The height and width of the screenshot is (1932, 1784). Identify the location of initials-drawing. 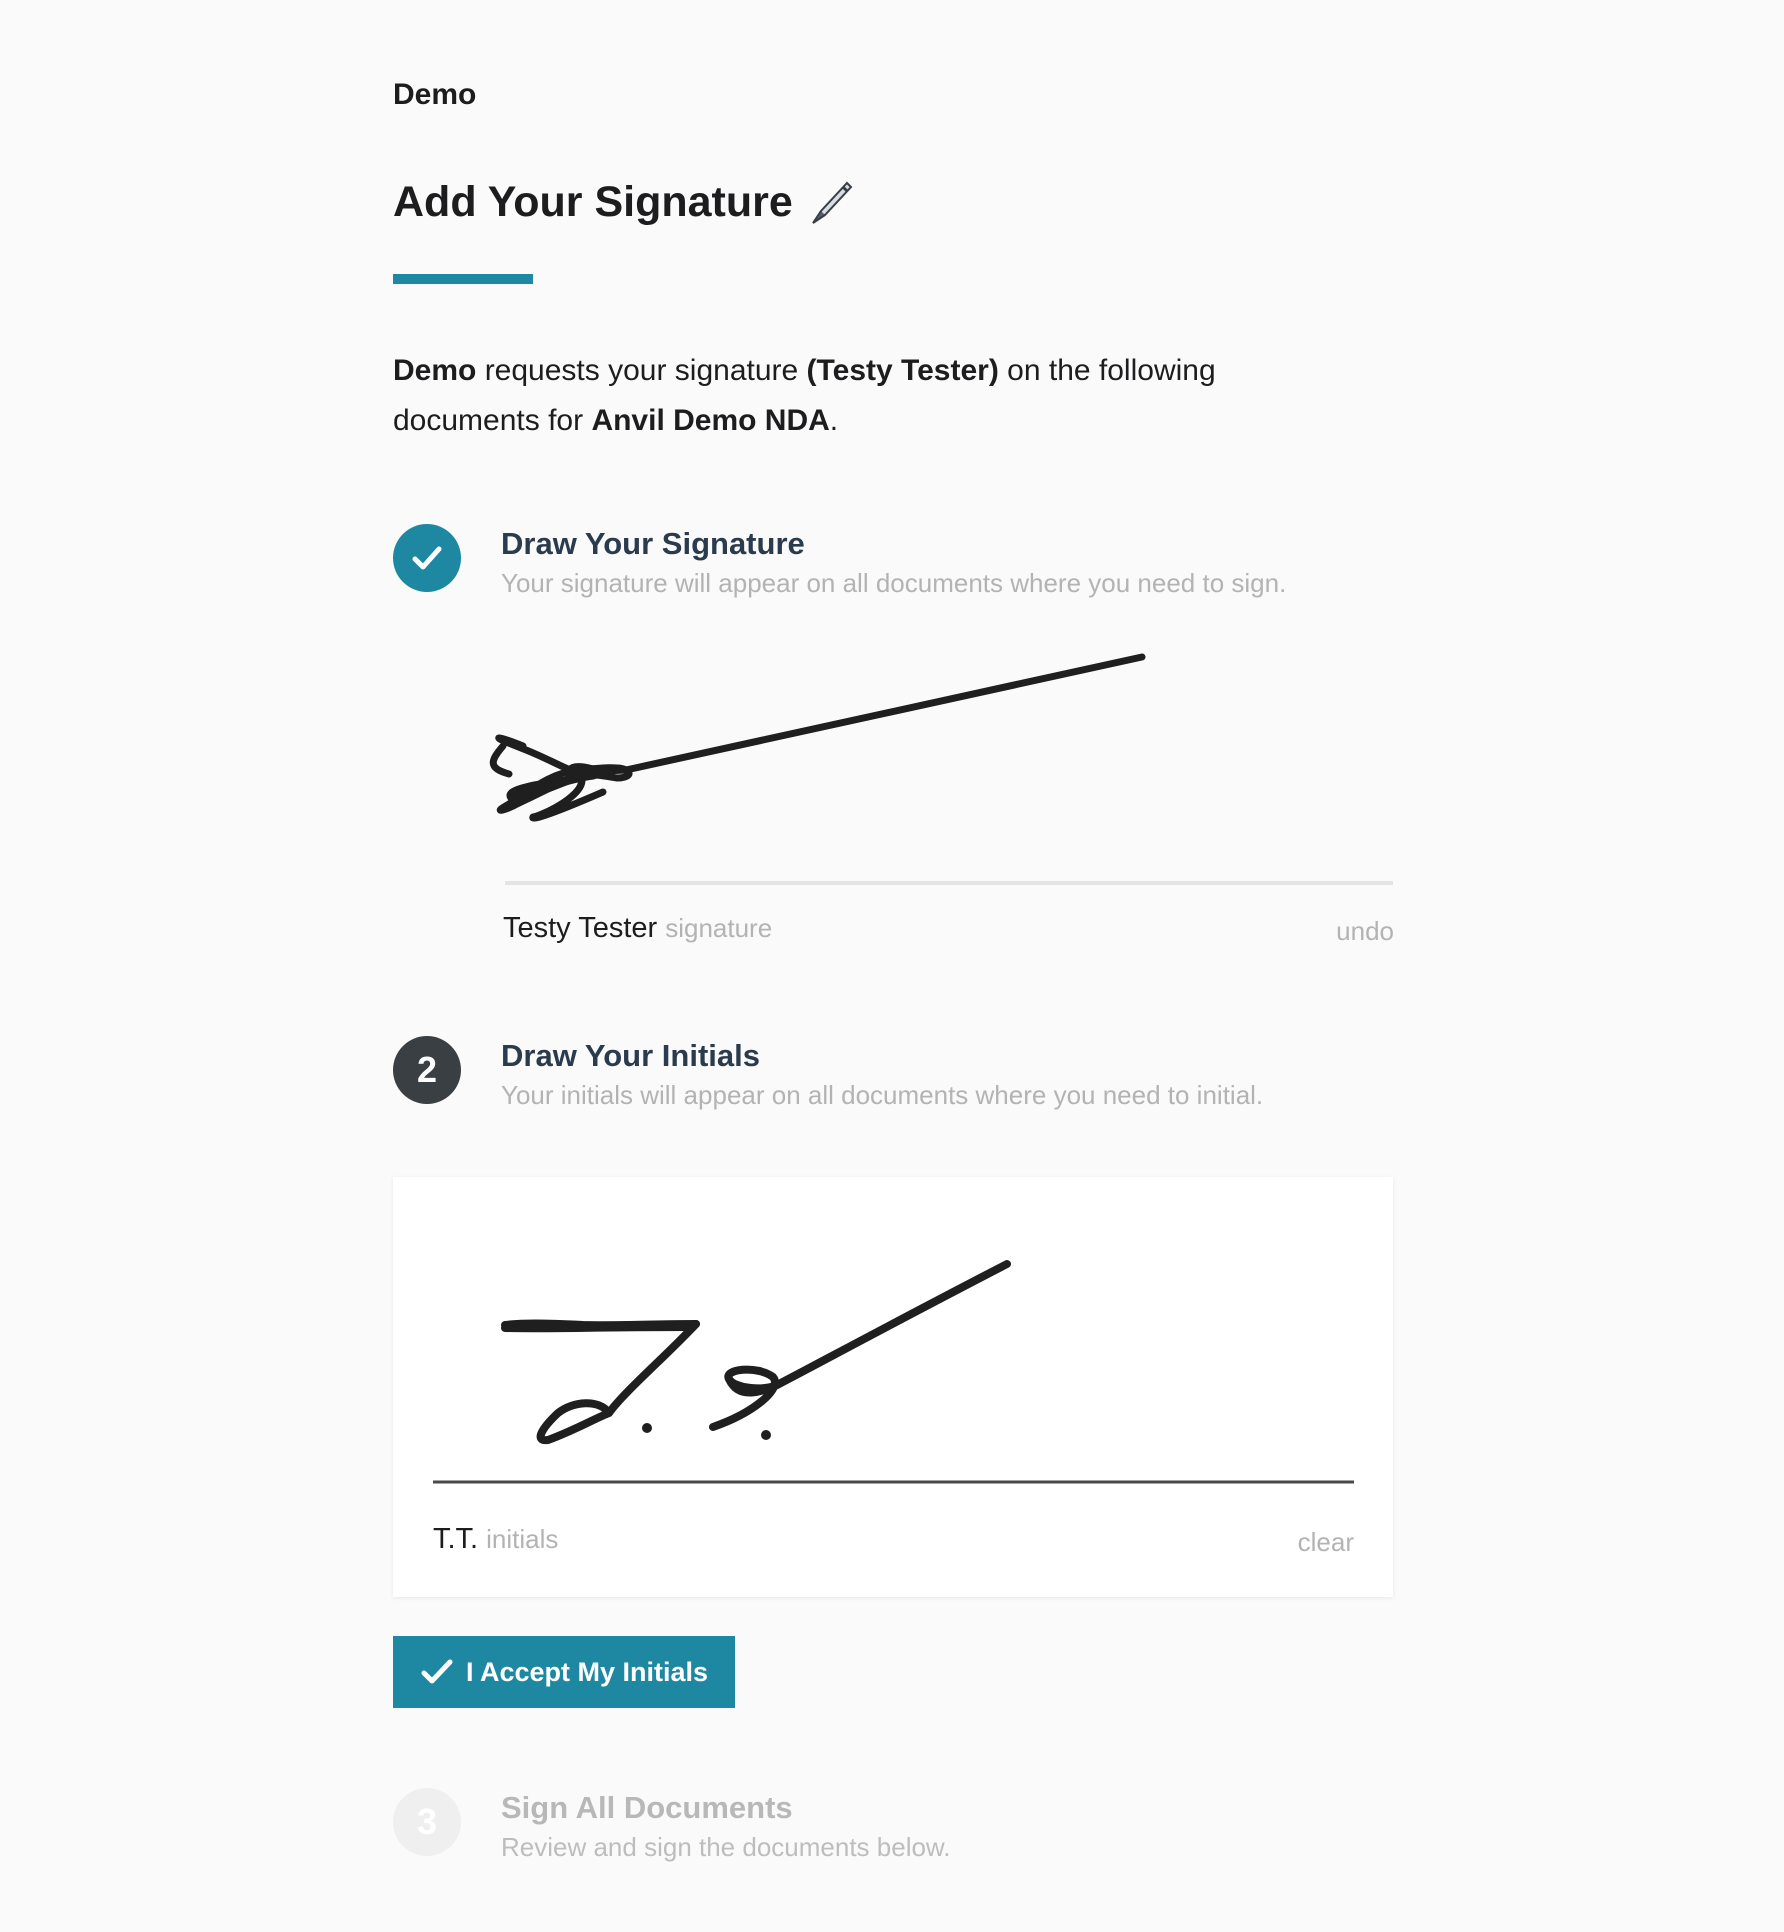
(893, 1332).